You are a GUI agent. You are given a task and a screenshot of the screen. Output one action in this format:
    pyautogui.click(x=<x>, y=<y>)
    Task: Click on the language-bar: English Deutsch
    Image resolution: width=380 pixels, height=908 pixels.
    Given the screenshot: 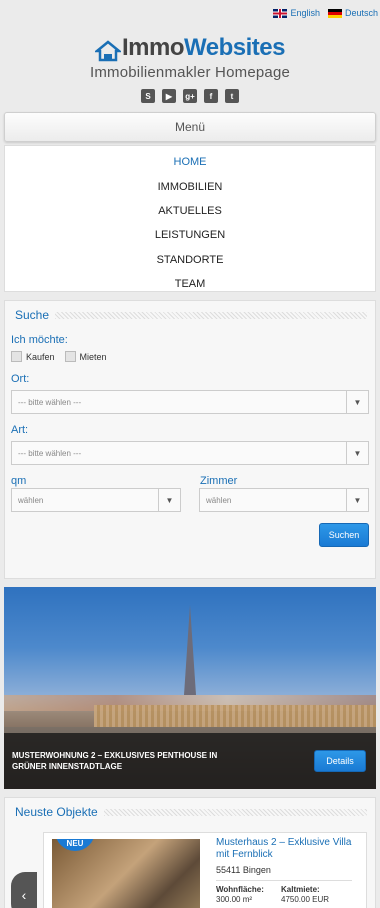 What is the action you would take?
    pyautogui.click(x=190, y=13)
    